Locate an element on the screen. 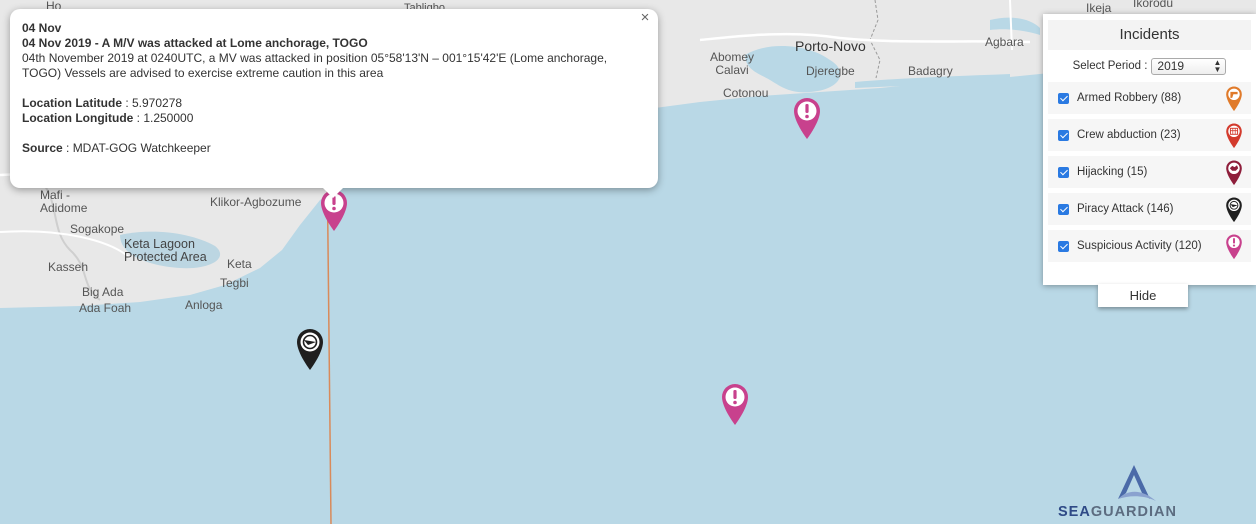  category-label: Suspicious Activity (120) is located at coordinates (1139, 246).